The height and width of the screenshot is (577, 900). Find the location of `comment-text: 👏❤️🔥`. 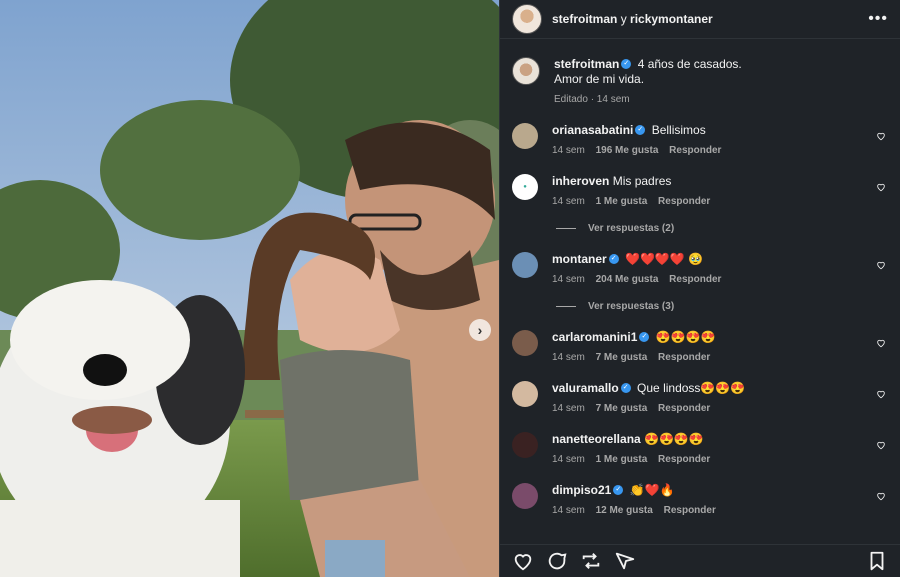

comment-text: 👏❤️🔥 is located at coordinates (652, 490).